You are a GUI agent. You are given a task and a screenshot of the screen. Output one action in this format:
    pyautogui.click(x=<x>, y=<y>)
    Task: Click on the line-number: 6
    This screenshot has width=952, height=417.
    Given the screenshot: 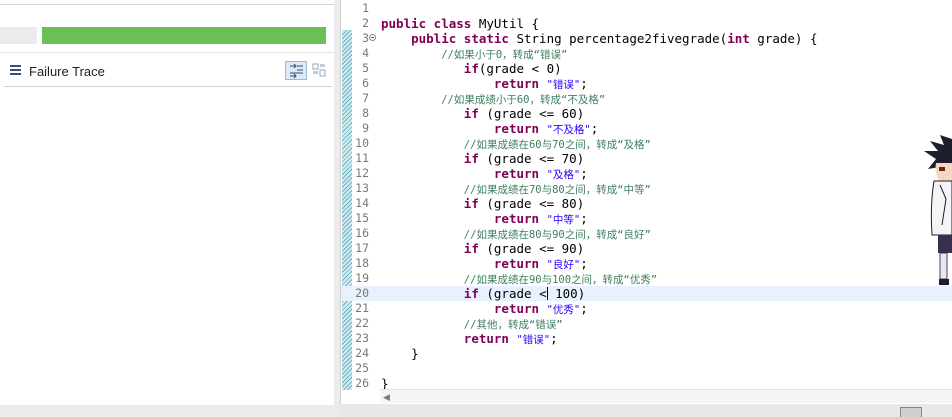 What is the action you would take?
    pyautogui.click(x=365, y=83)
    